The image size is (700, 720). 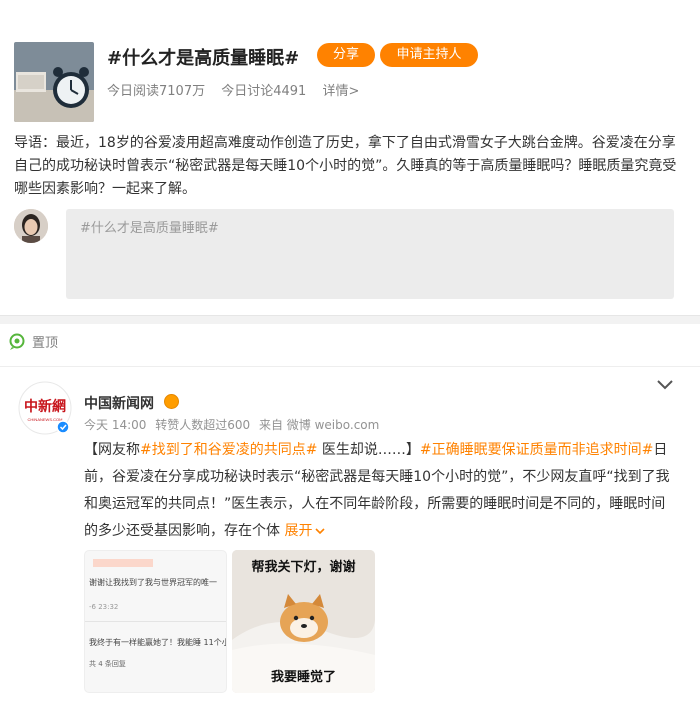 What do you see at coordinates (153, 582) in the screenshot?
I see `image1-comment-1: 谢谢让我找到了我与世界冠军的唯一` at bounding box center [153, 582].